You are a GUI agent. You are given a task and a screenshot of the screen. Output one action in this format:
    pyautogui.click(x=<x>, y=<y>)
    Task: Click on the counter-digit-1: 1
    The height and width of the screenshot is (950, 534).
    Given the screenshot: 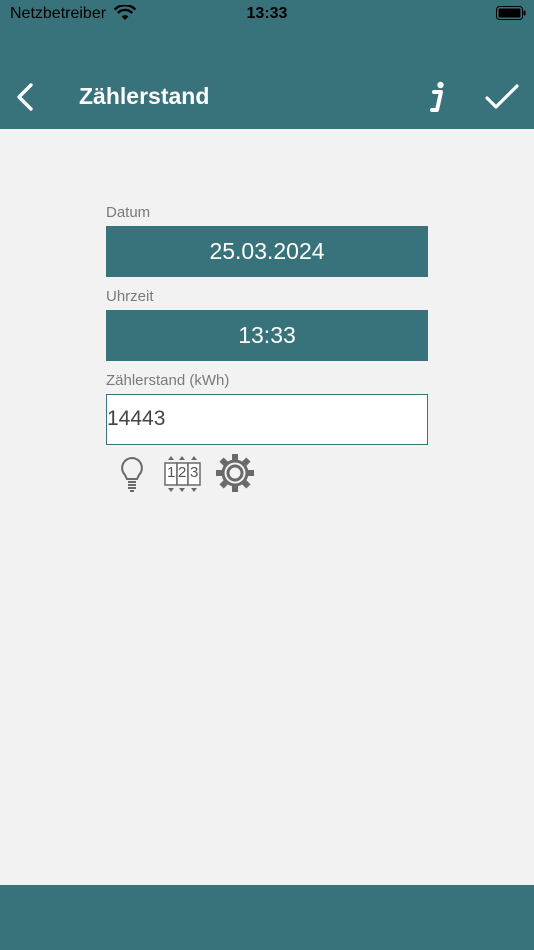 What is the action you would take?
    pyautogui.click(x=171, y=472)
    